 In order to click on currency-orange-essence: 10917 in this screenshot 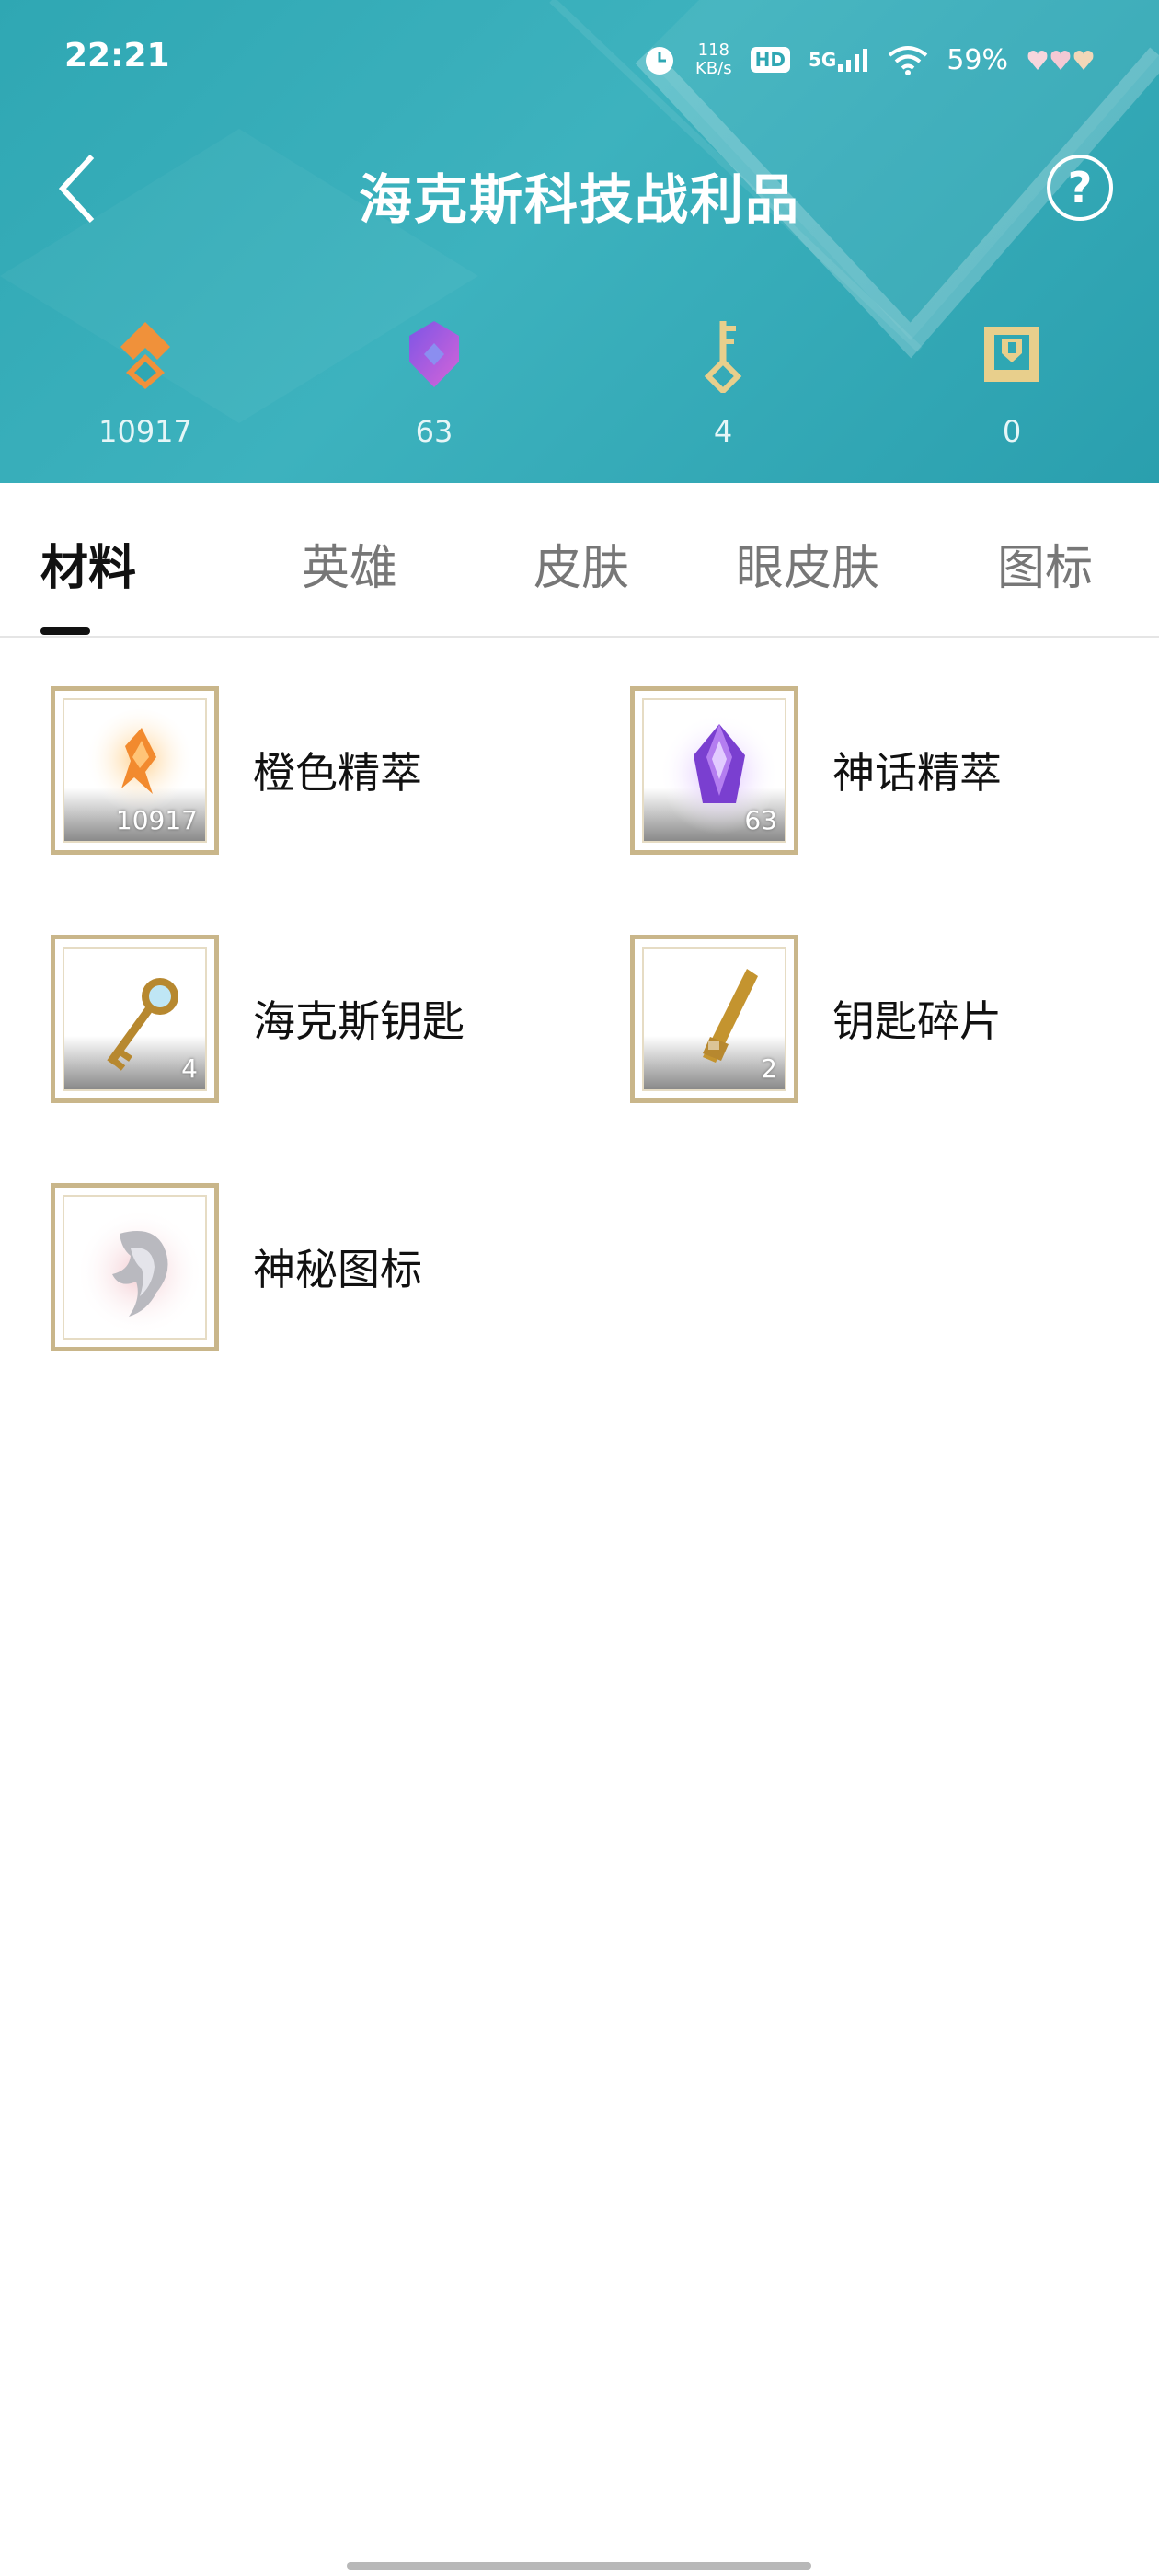, I will do `click(145, 381)`.